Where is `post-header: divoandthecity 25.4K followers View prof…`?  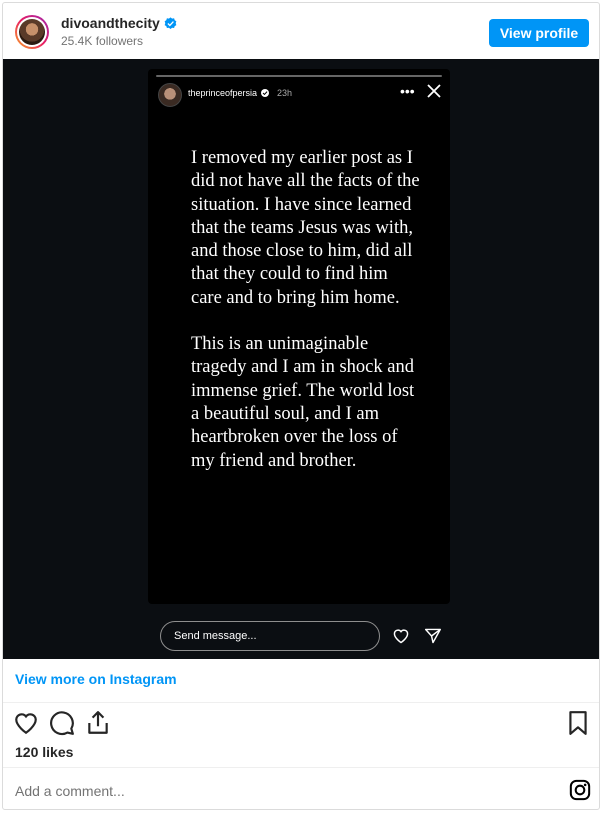
post-header: divoandthecity 25.4K followers View prof… is located at coordinates (301, 31).